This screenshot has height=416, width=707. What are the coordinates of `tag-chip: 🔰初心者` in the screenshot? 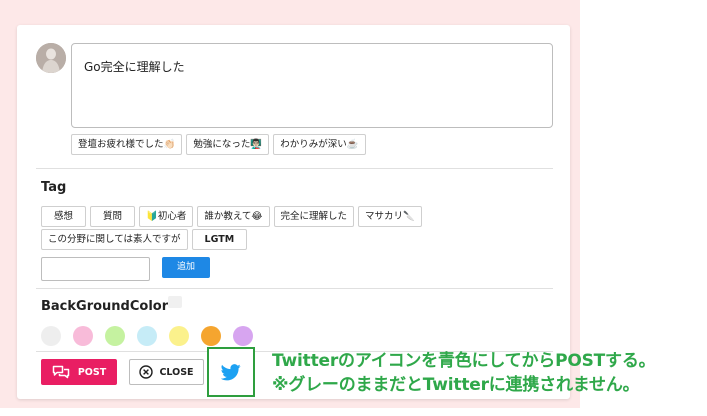 It's located at (166, 216).